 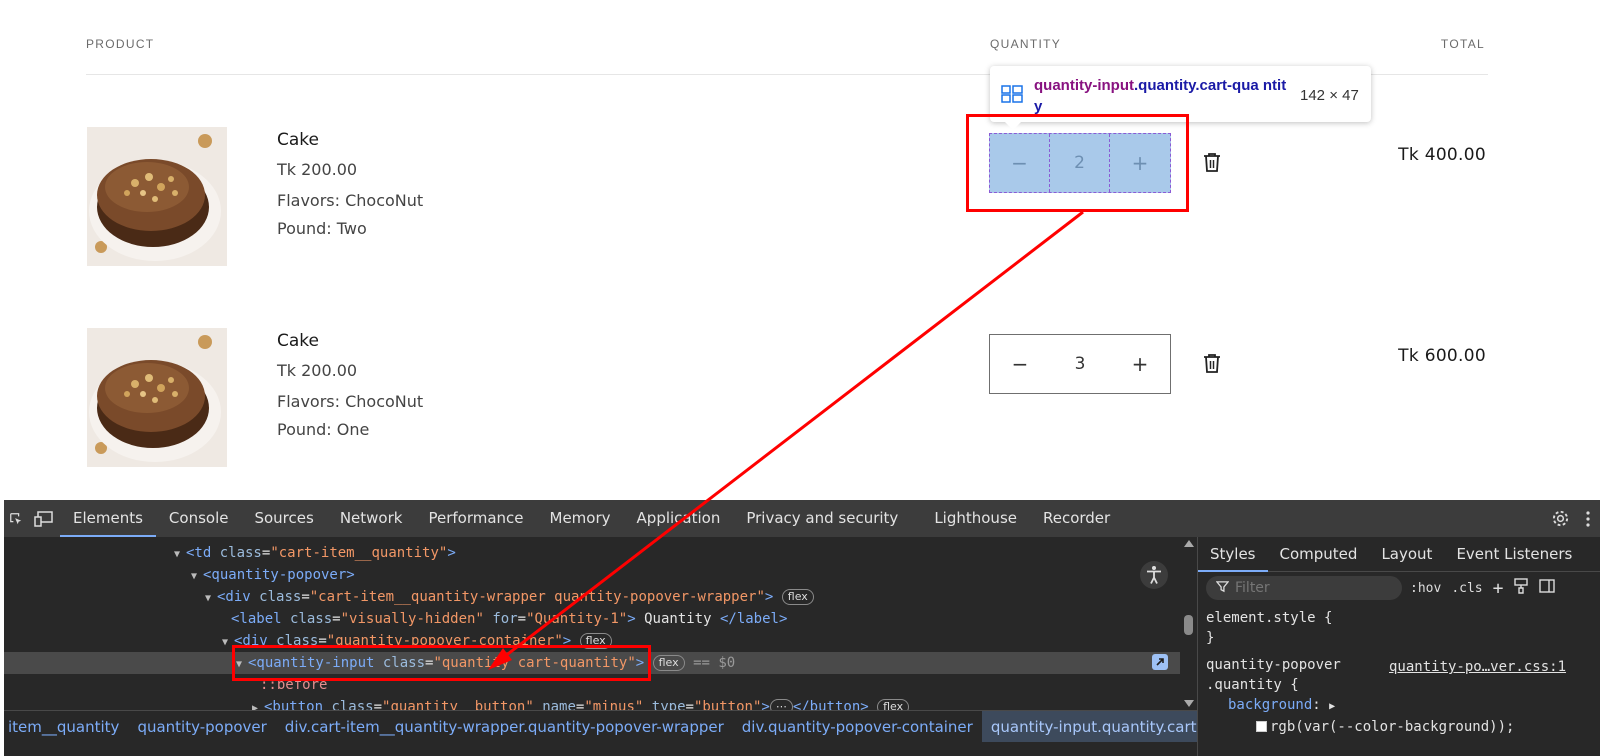 I want to click on tab-memory: Memory, so click(x=580, y=518).